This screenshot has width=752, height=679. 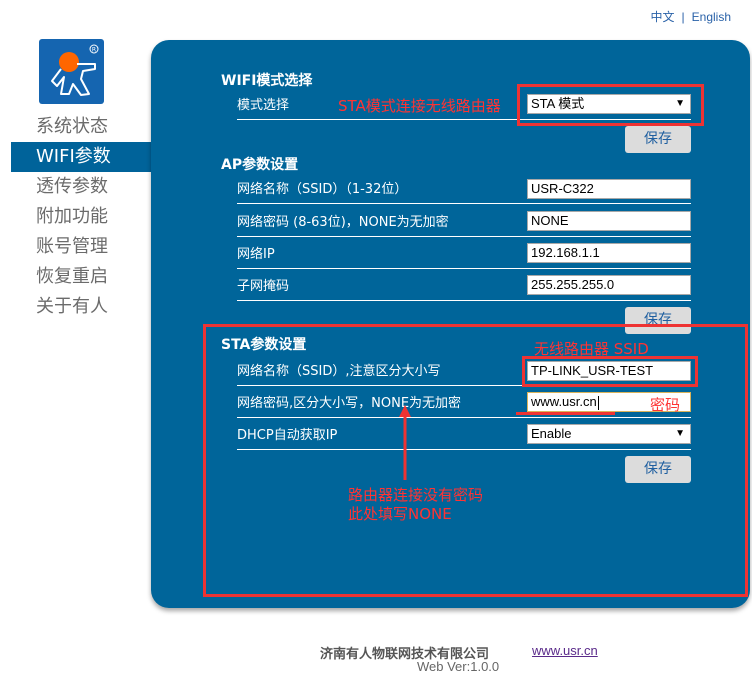 What do you see at coordinates (343, 222) in the screenshot?
I see `ap-password-label: 网络密码 (8-63位)，NONE为无加密` at bounding box center [343, 222].